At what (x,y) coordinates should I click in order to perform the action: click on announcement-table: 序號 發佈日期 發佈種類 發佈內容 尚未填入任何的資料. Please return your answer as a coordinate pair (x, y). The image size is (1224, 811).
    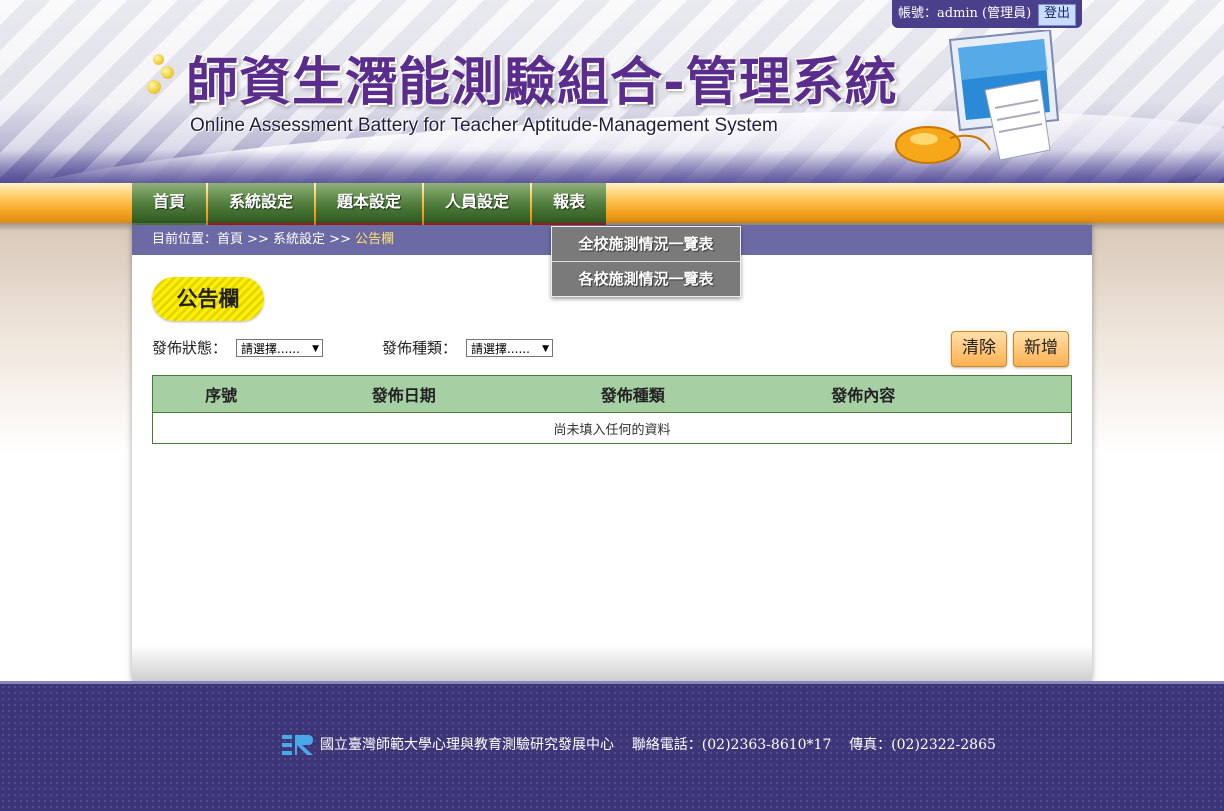
    Looking at the image, I should click on (612, 409).